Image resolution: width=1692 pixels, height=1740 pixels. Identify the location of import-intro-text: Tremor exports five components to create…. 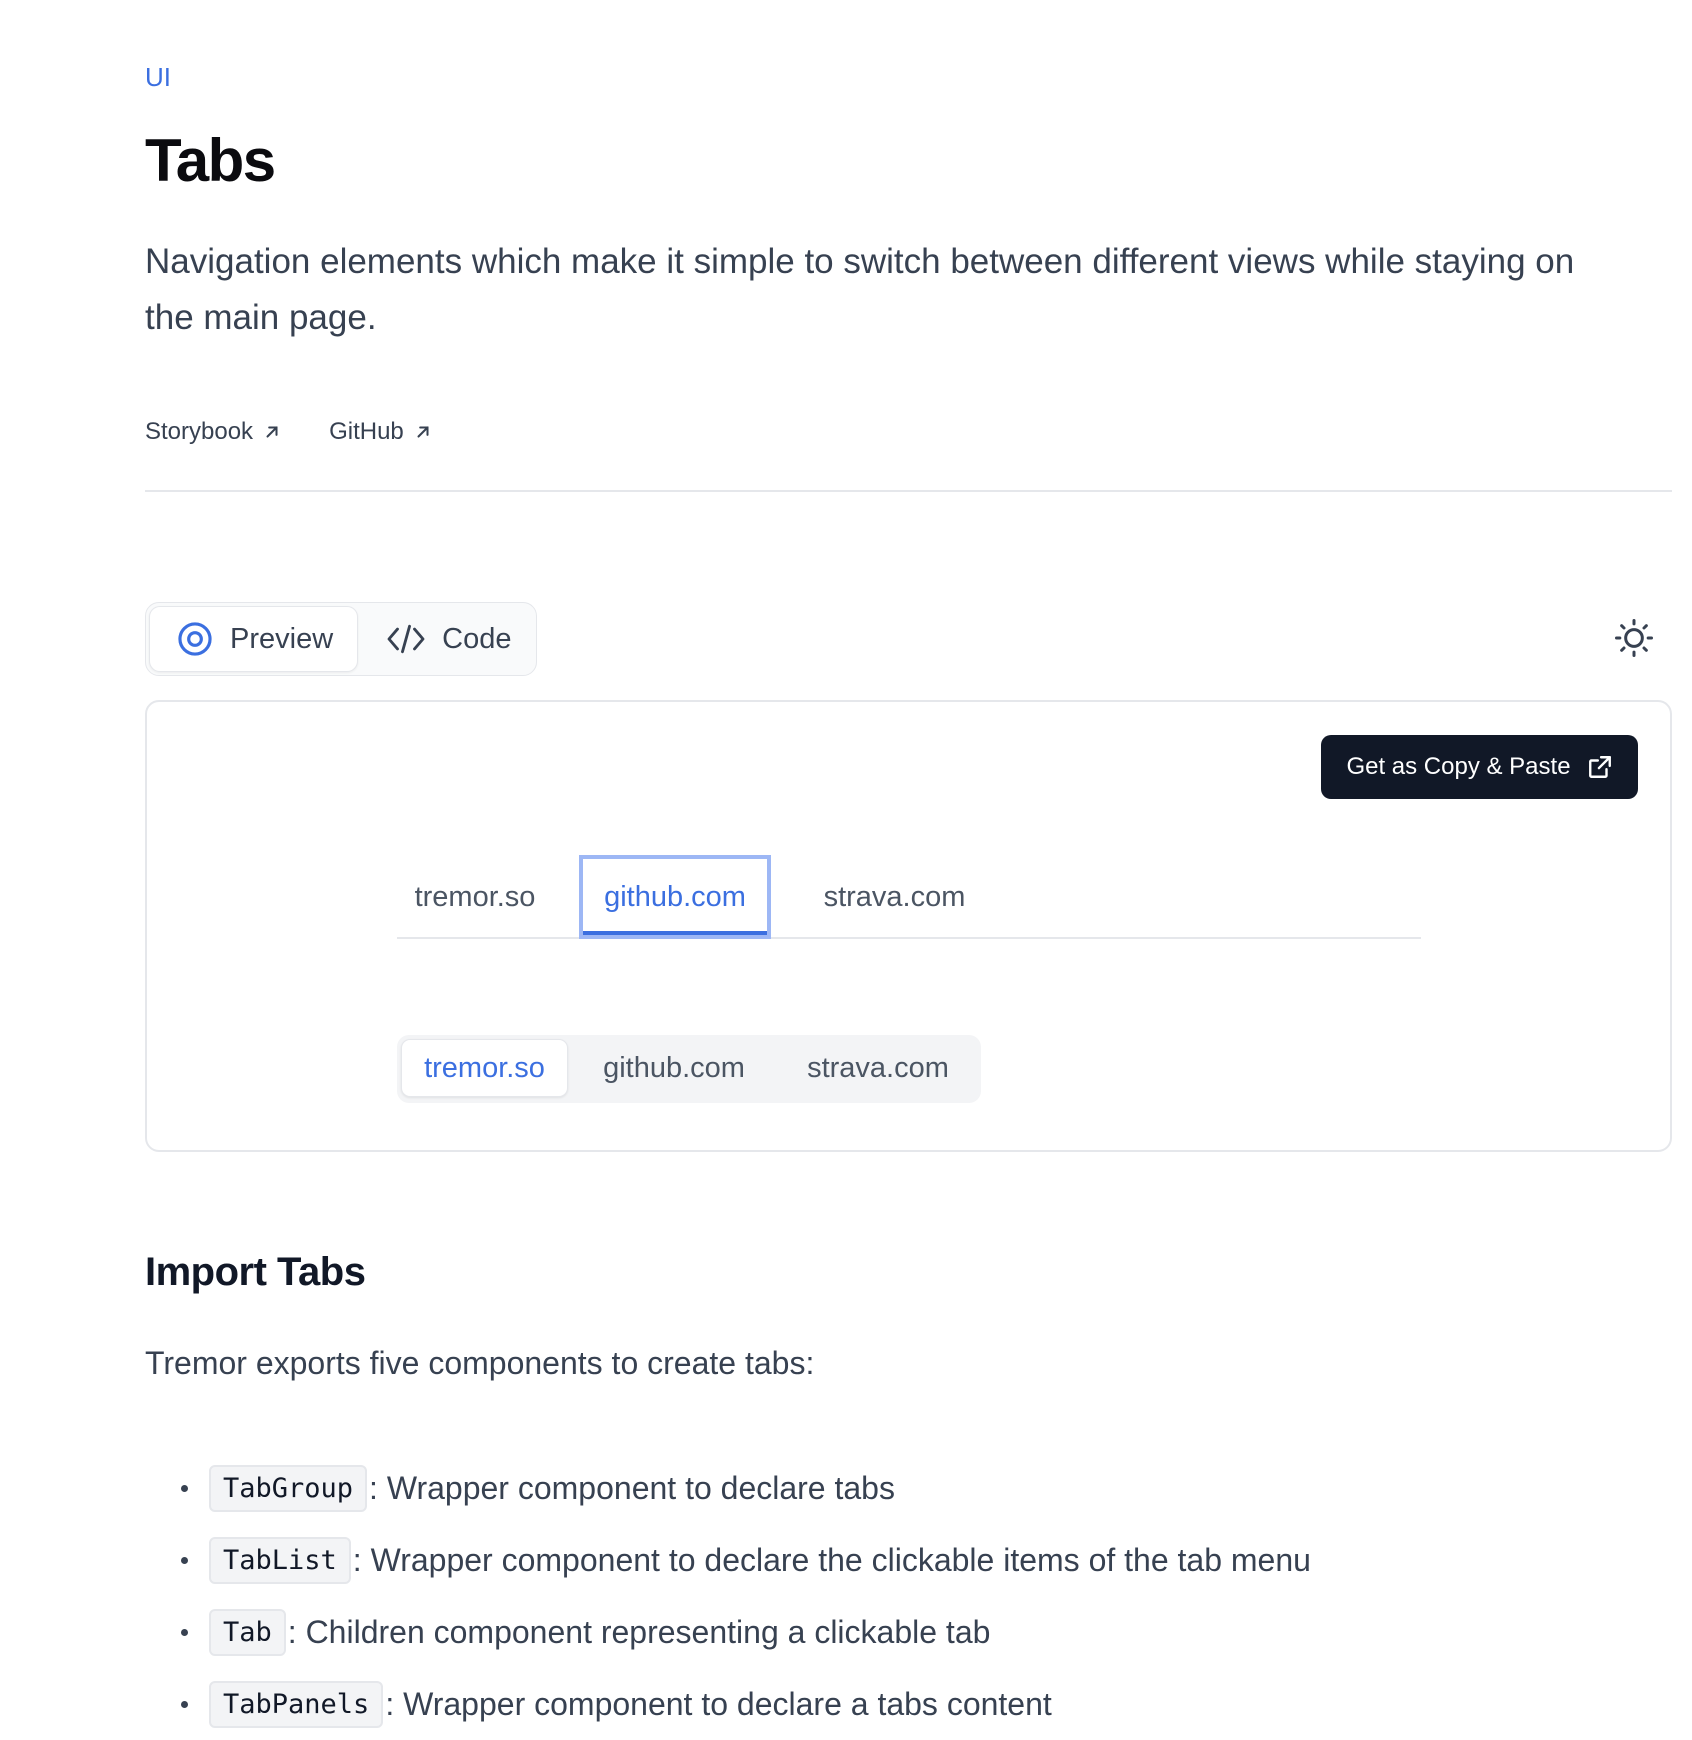
(480, 1363).